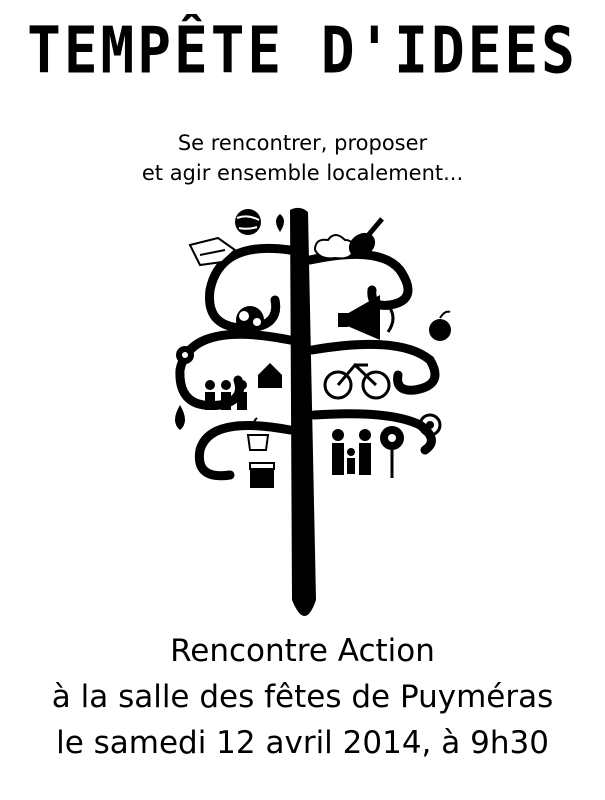 This screenshot has width=605, height=800. What do you see at coordinates (392, 452) in the screenshot?
I see `recycle-icon` at bounding box center [392, 452].